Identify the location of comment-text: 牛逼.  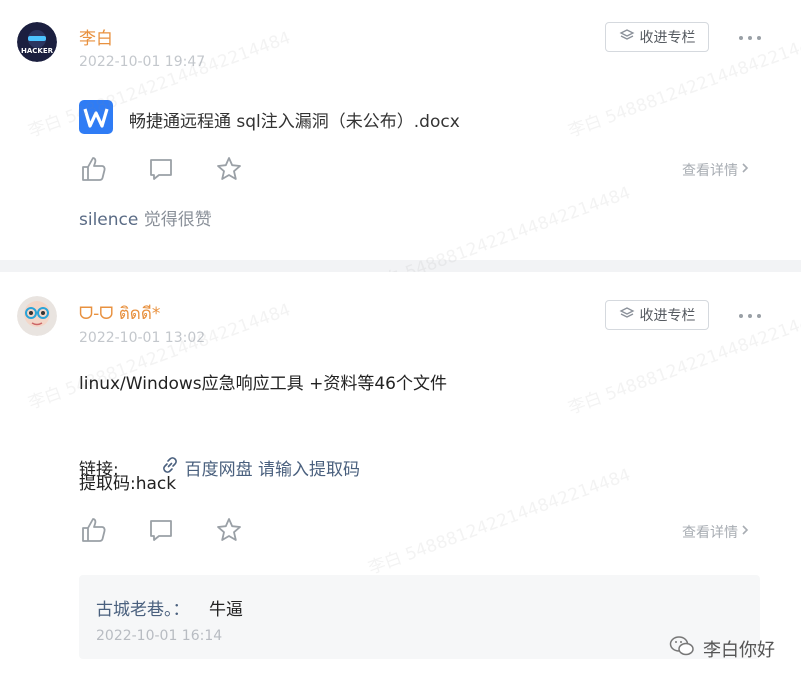
(226, 610).